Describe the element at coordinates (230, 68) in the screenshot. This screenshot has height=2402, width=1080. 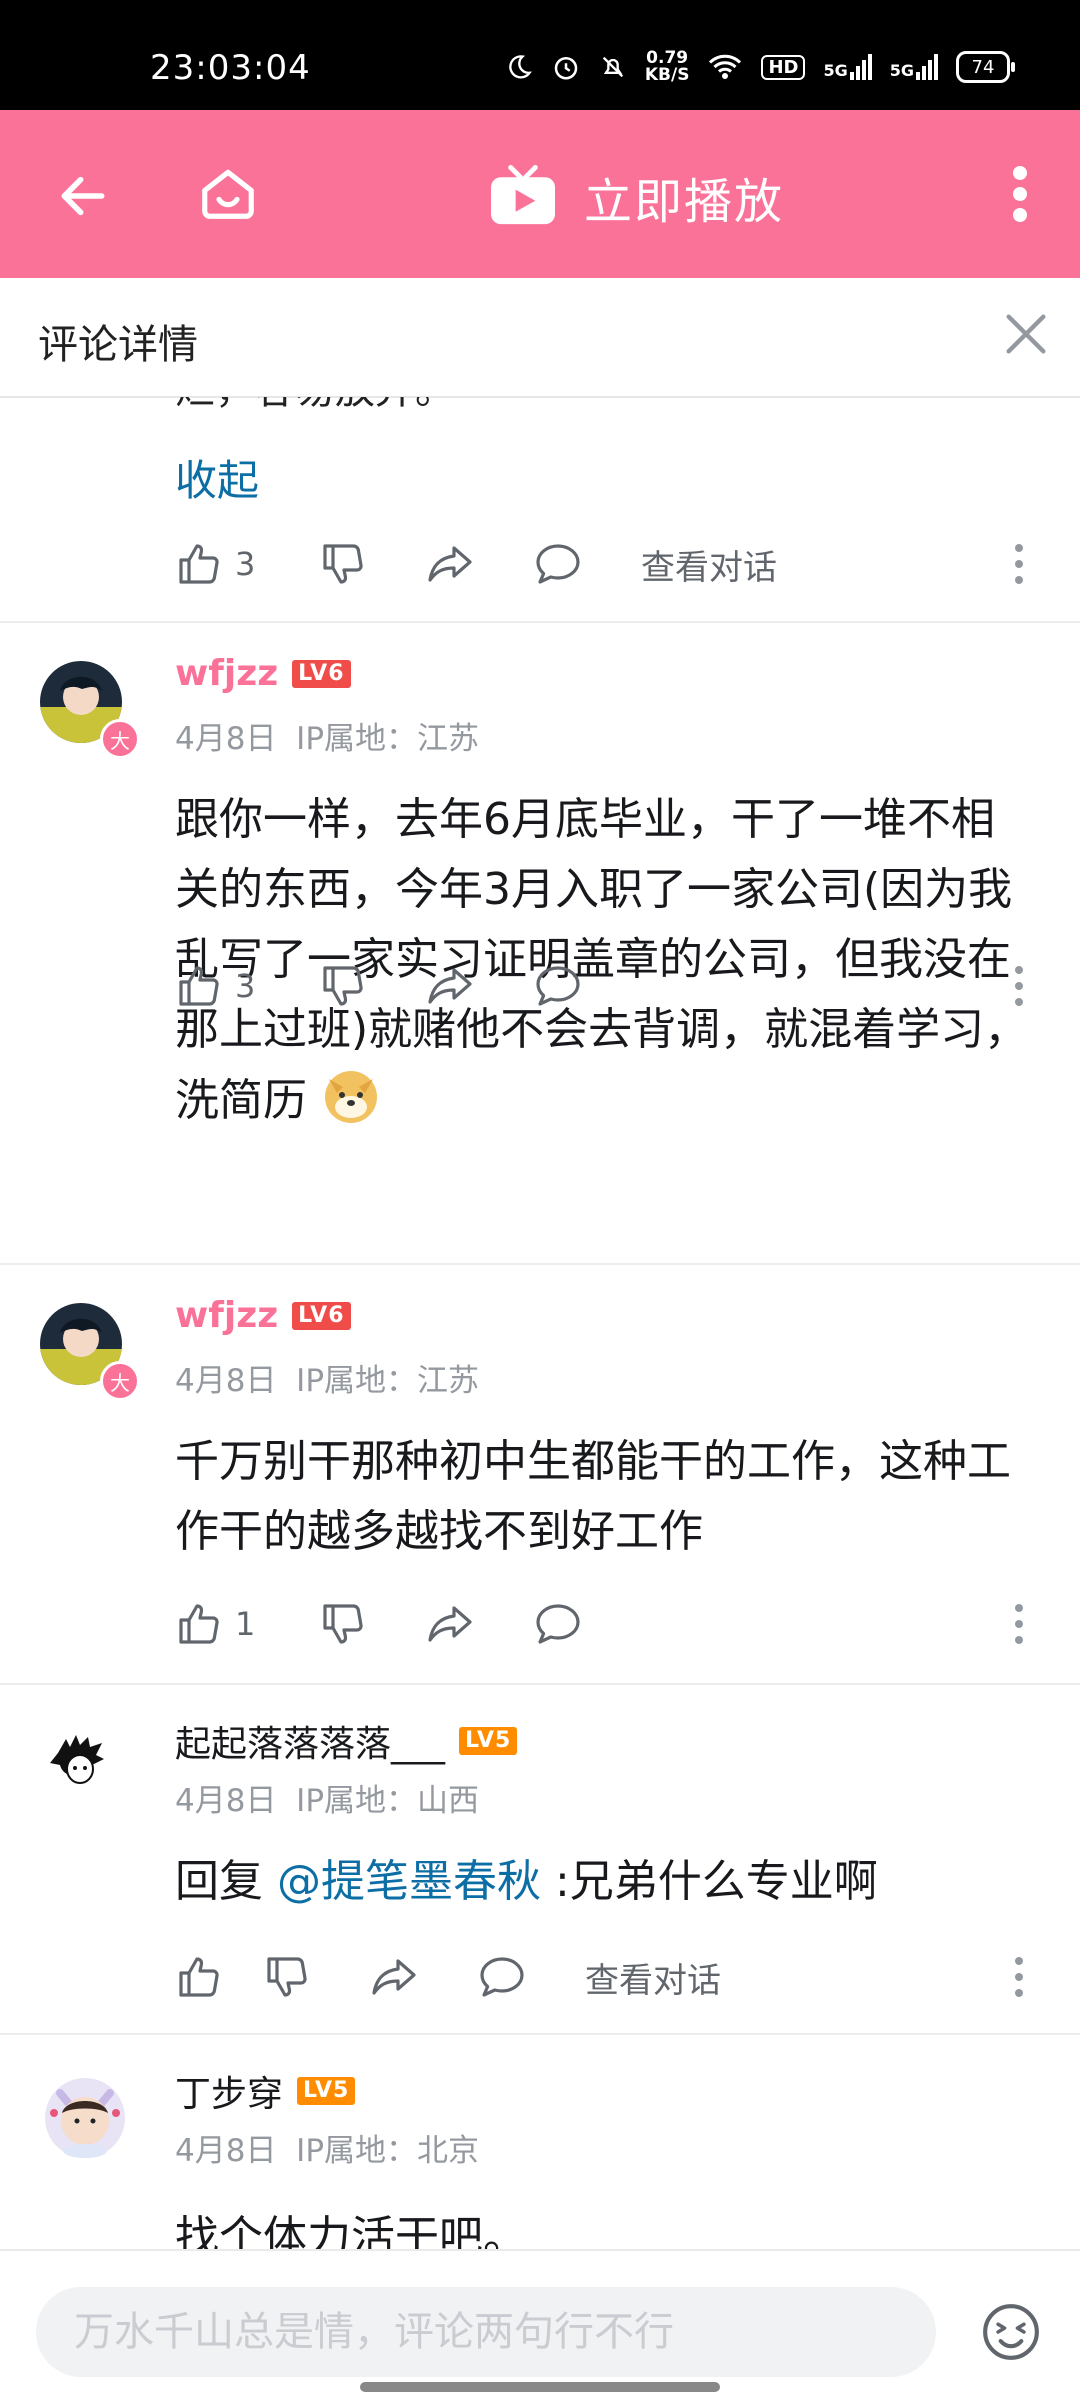
I see `status-time: 23:03:04` at that location.